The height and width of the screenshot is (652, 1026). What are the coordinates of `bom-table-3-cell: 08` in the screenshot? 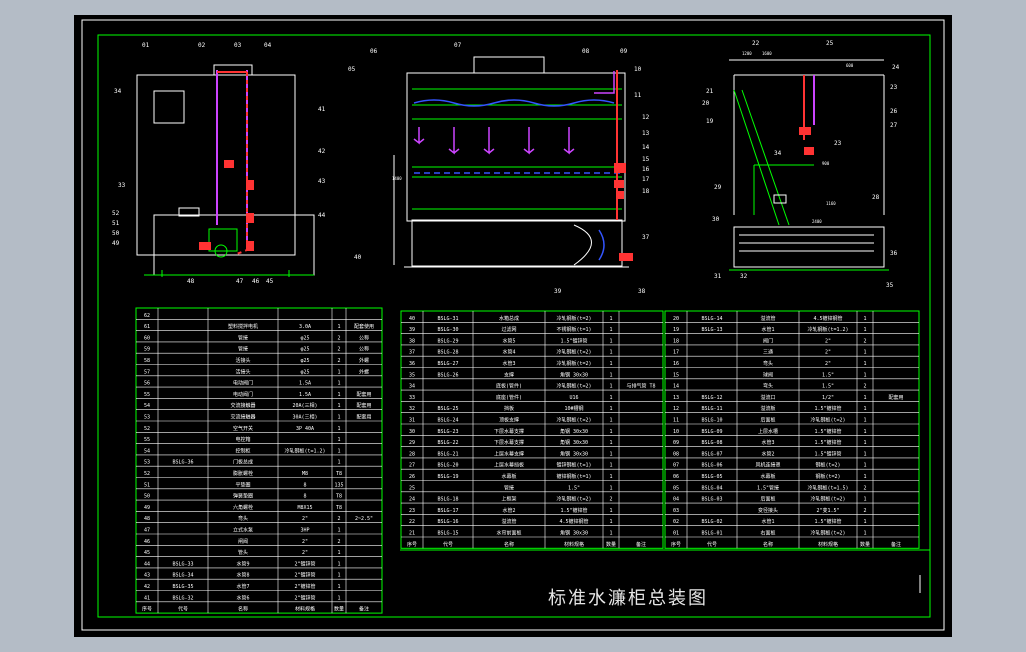 It's located at (676, 454).